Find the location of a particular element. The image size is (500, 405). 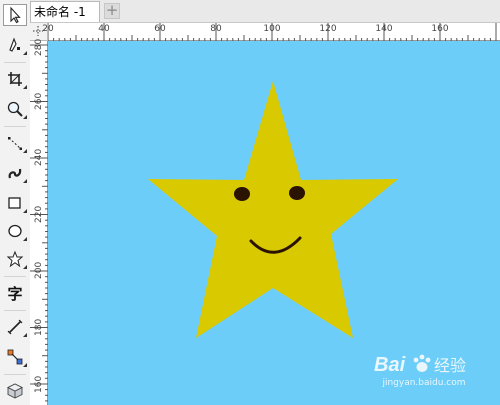

ruler-label: 200 is located at coordinates (39, 270).